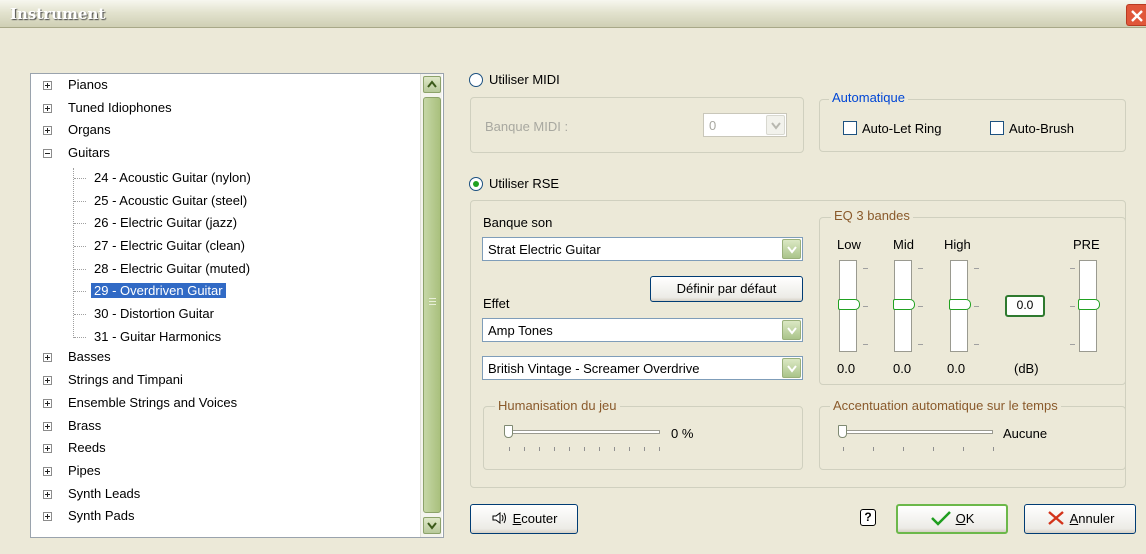  Describe the element at coordinates (583, 432) in the screenshot. I see `humanisation-slider-track` at that location.